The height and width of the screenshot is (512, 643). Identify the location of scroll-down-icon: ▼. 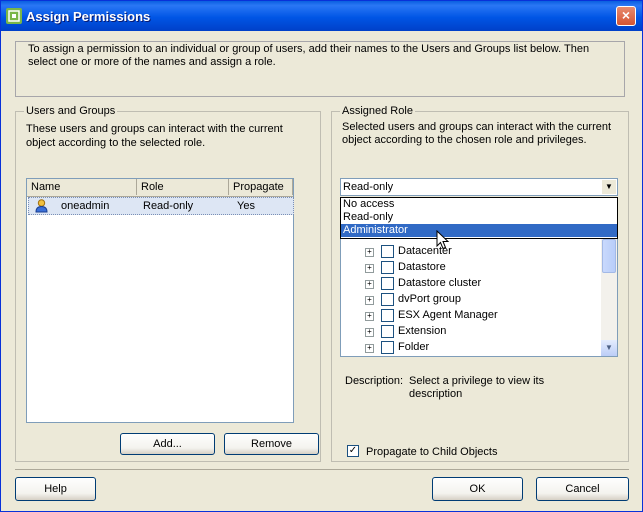
(609, 348).